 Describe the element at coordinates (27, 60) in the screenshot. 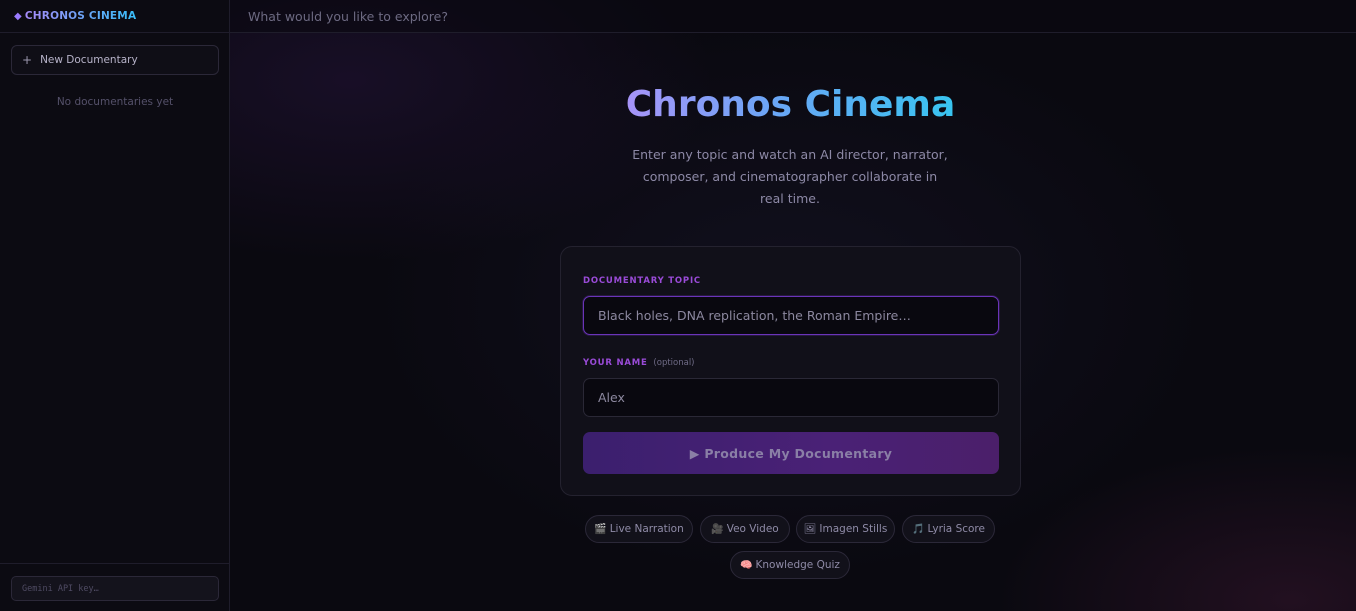

I see `plus-icon: +` at that location.